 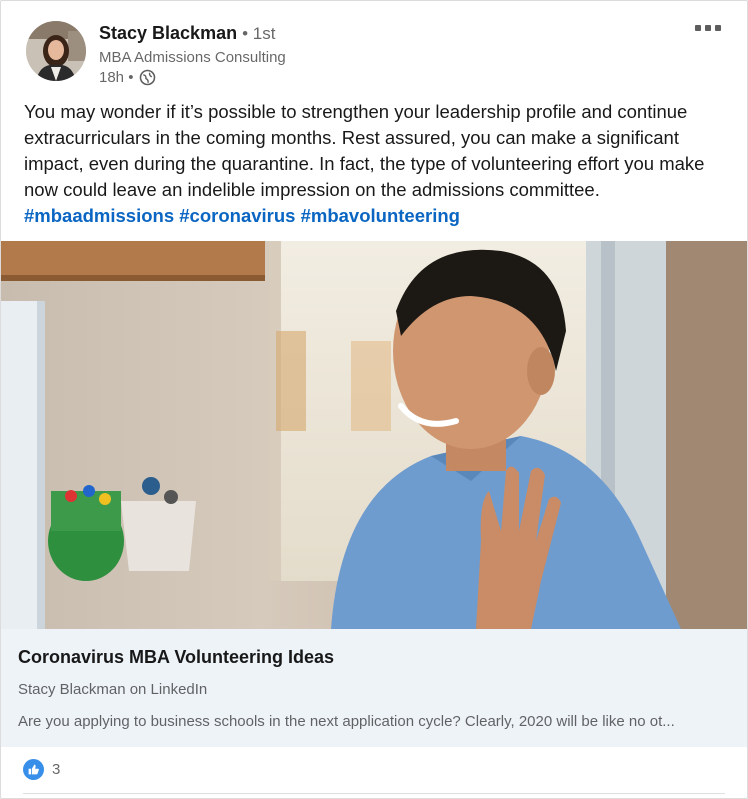 What do you see at coordinates (168, 33) in the screenshot?
I see `actor-name: Stacy Blackman` at bounding box center [168, 33].